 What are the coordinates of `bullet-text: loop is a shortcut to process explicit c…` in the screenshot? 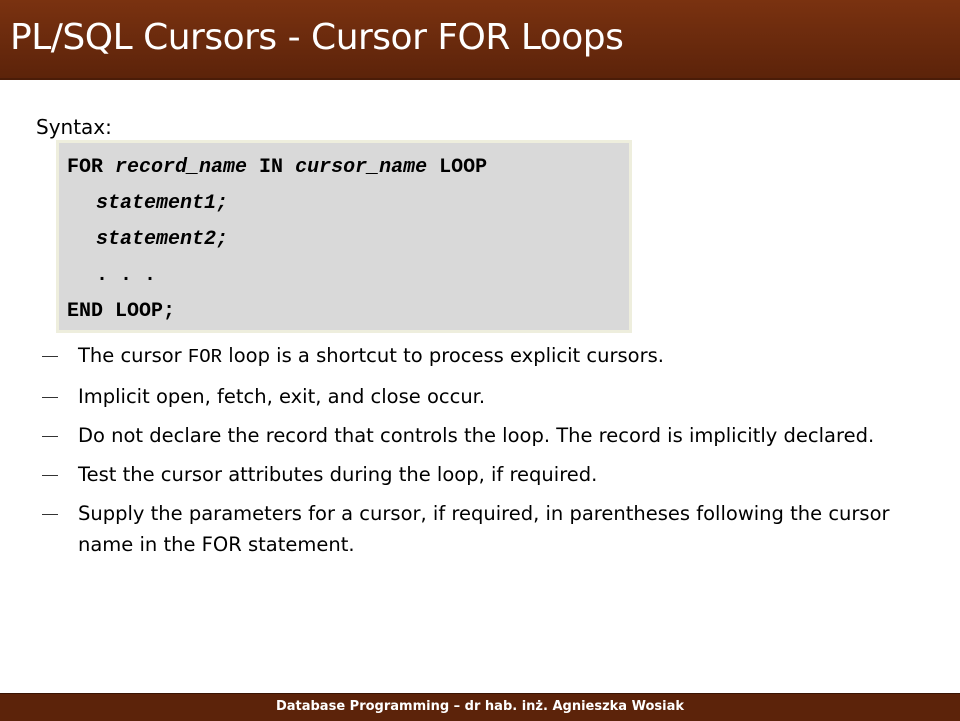 It's located at (443, 355).